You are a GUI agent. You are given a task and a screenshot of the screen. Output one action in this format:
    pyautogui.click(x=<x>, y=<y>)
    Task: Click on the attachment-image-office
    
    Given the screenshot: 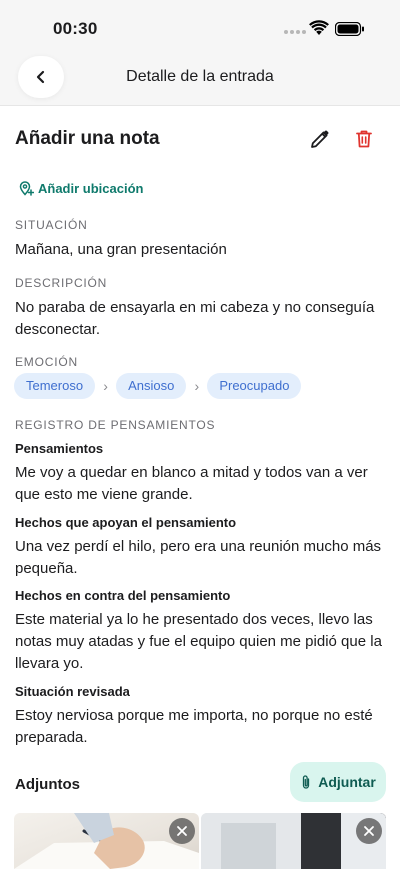 What is the action you would take?
    pyautogui.click(x=293, y=841)
    